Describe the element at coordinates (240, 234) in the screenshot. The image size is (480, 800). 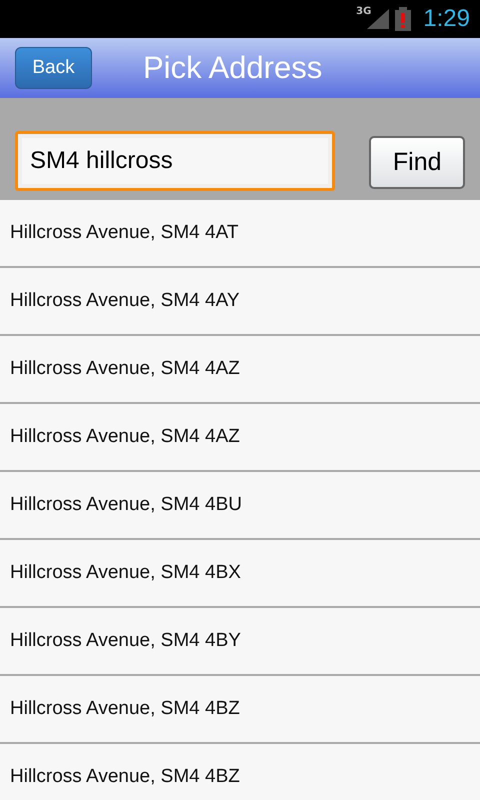
I see `address-item: Hillcross Avenue, SM4 4AT` at that location.